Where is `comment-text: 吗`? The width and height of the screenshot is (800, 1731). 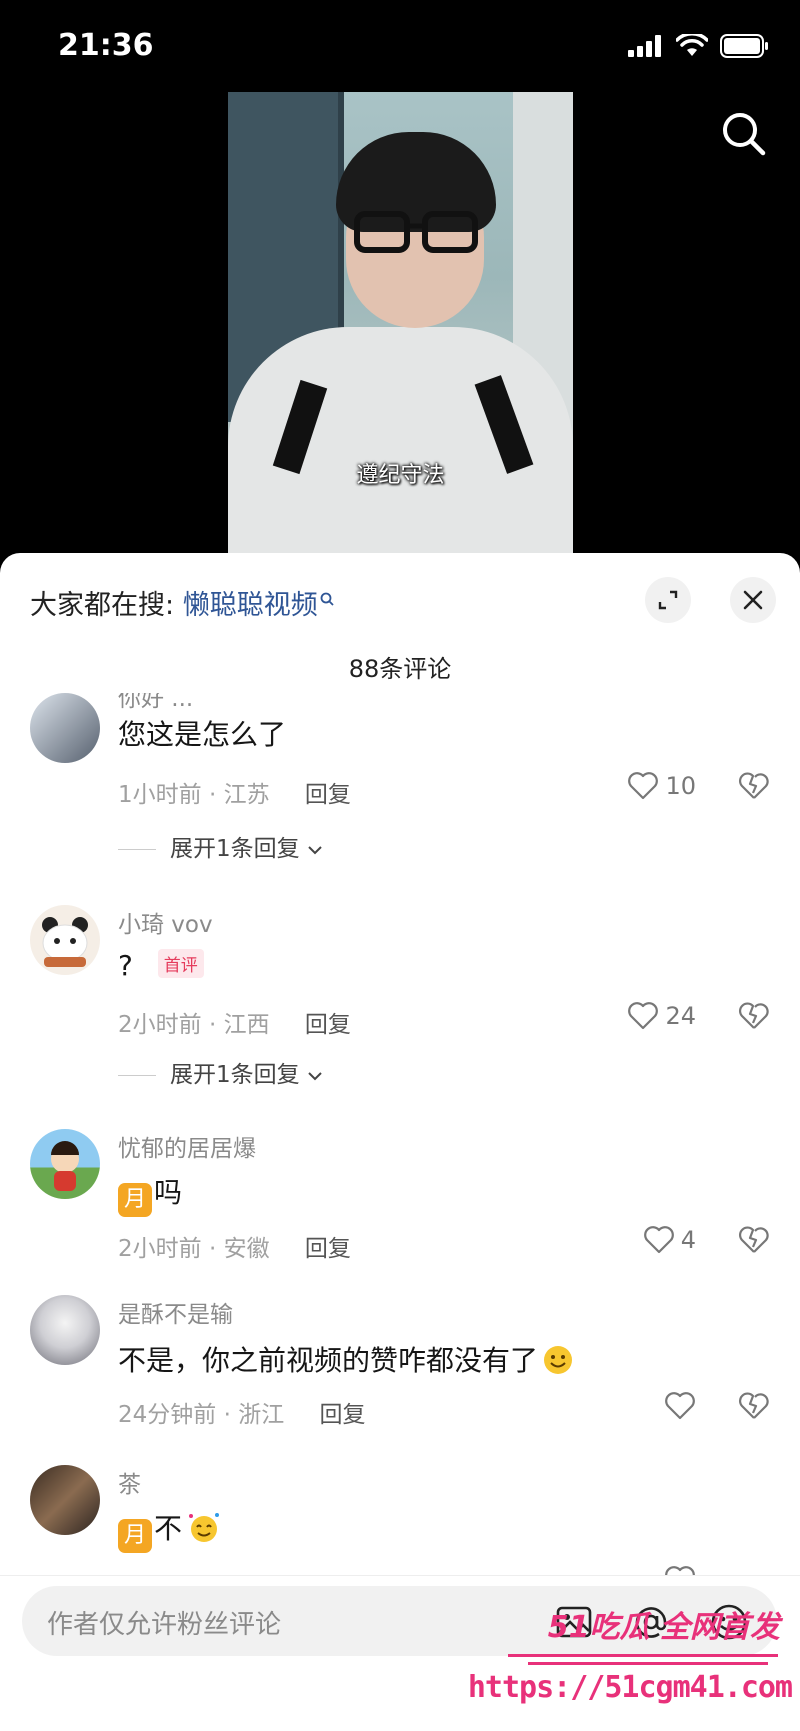
comment-text: 吗 is located at coordinates (168, 1192).